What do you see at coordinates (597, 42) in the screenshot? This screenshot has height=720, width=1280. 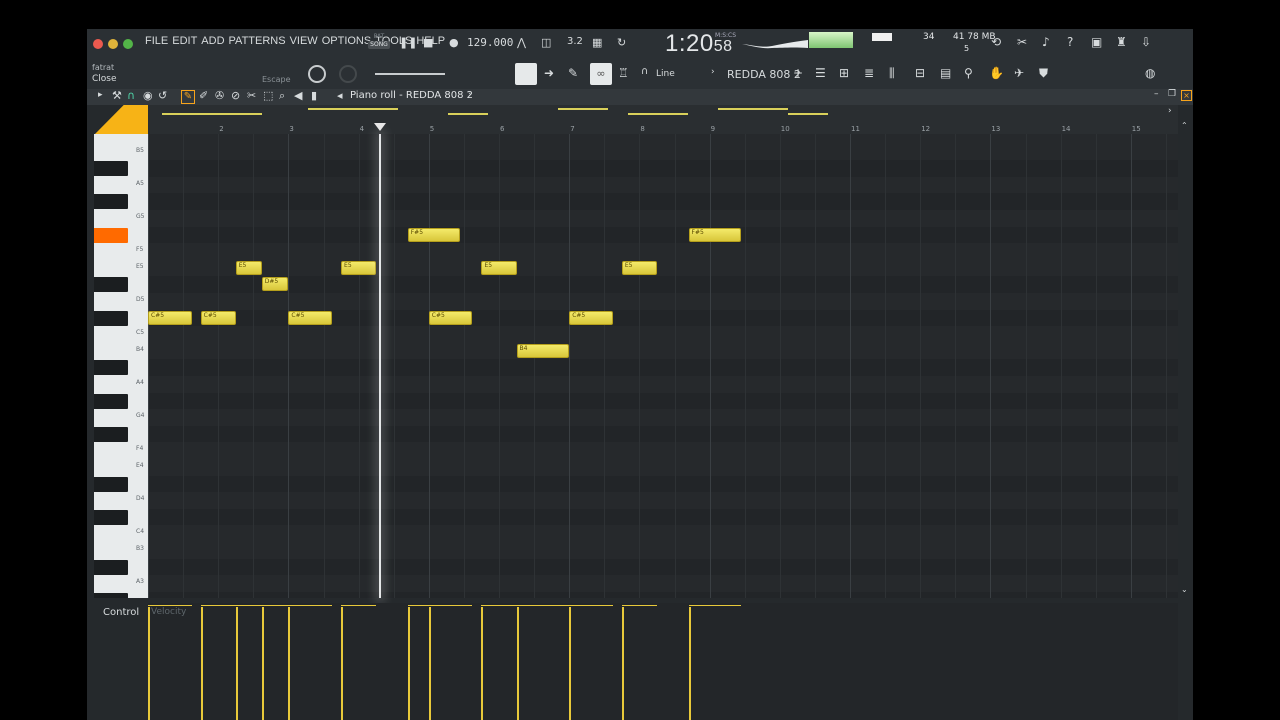 I see `typing-keyboard-icon: ▦` at bounding box center [597, 42].